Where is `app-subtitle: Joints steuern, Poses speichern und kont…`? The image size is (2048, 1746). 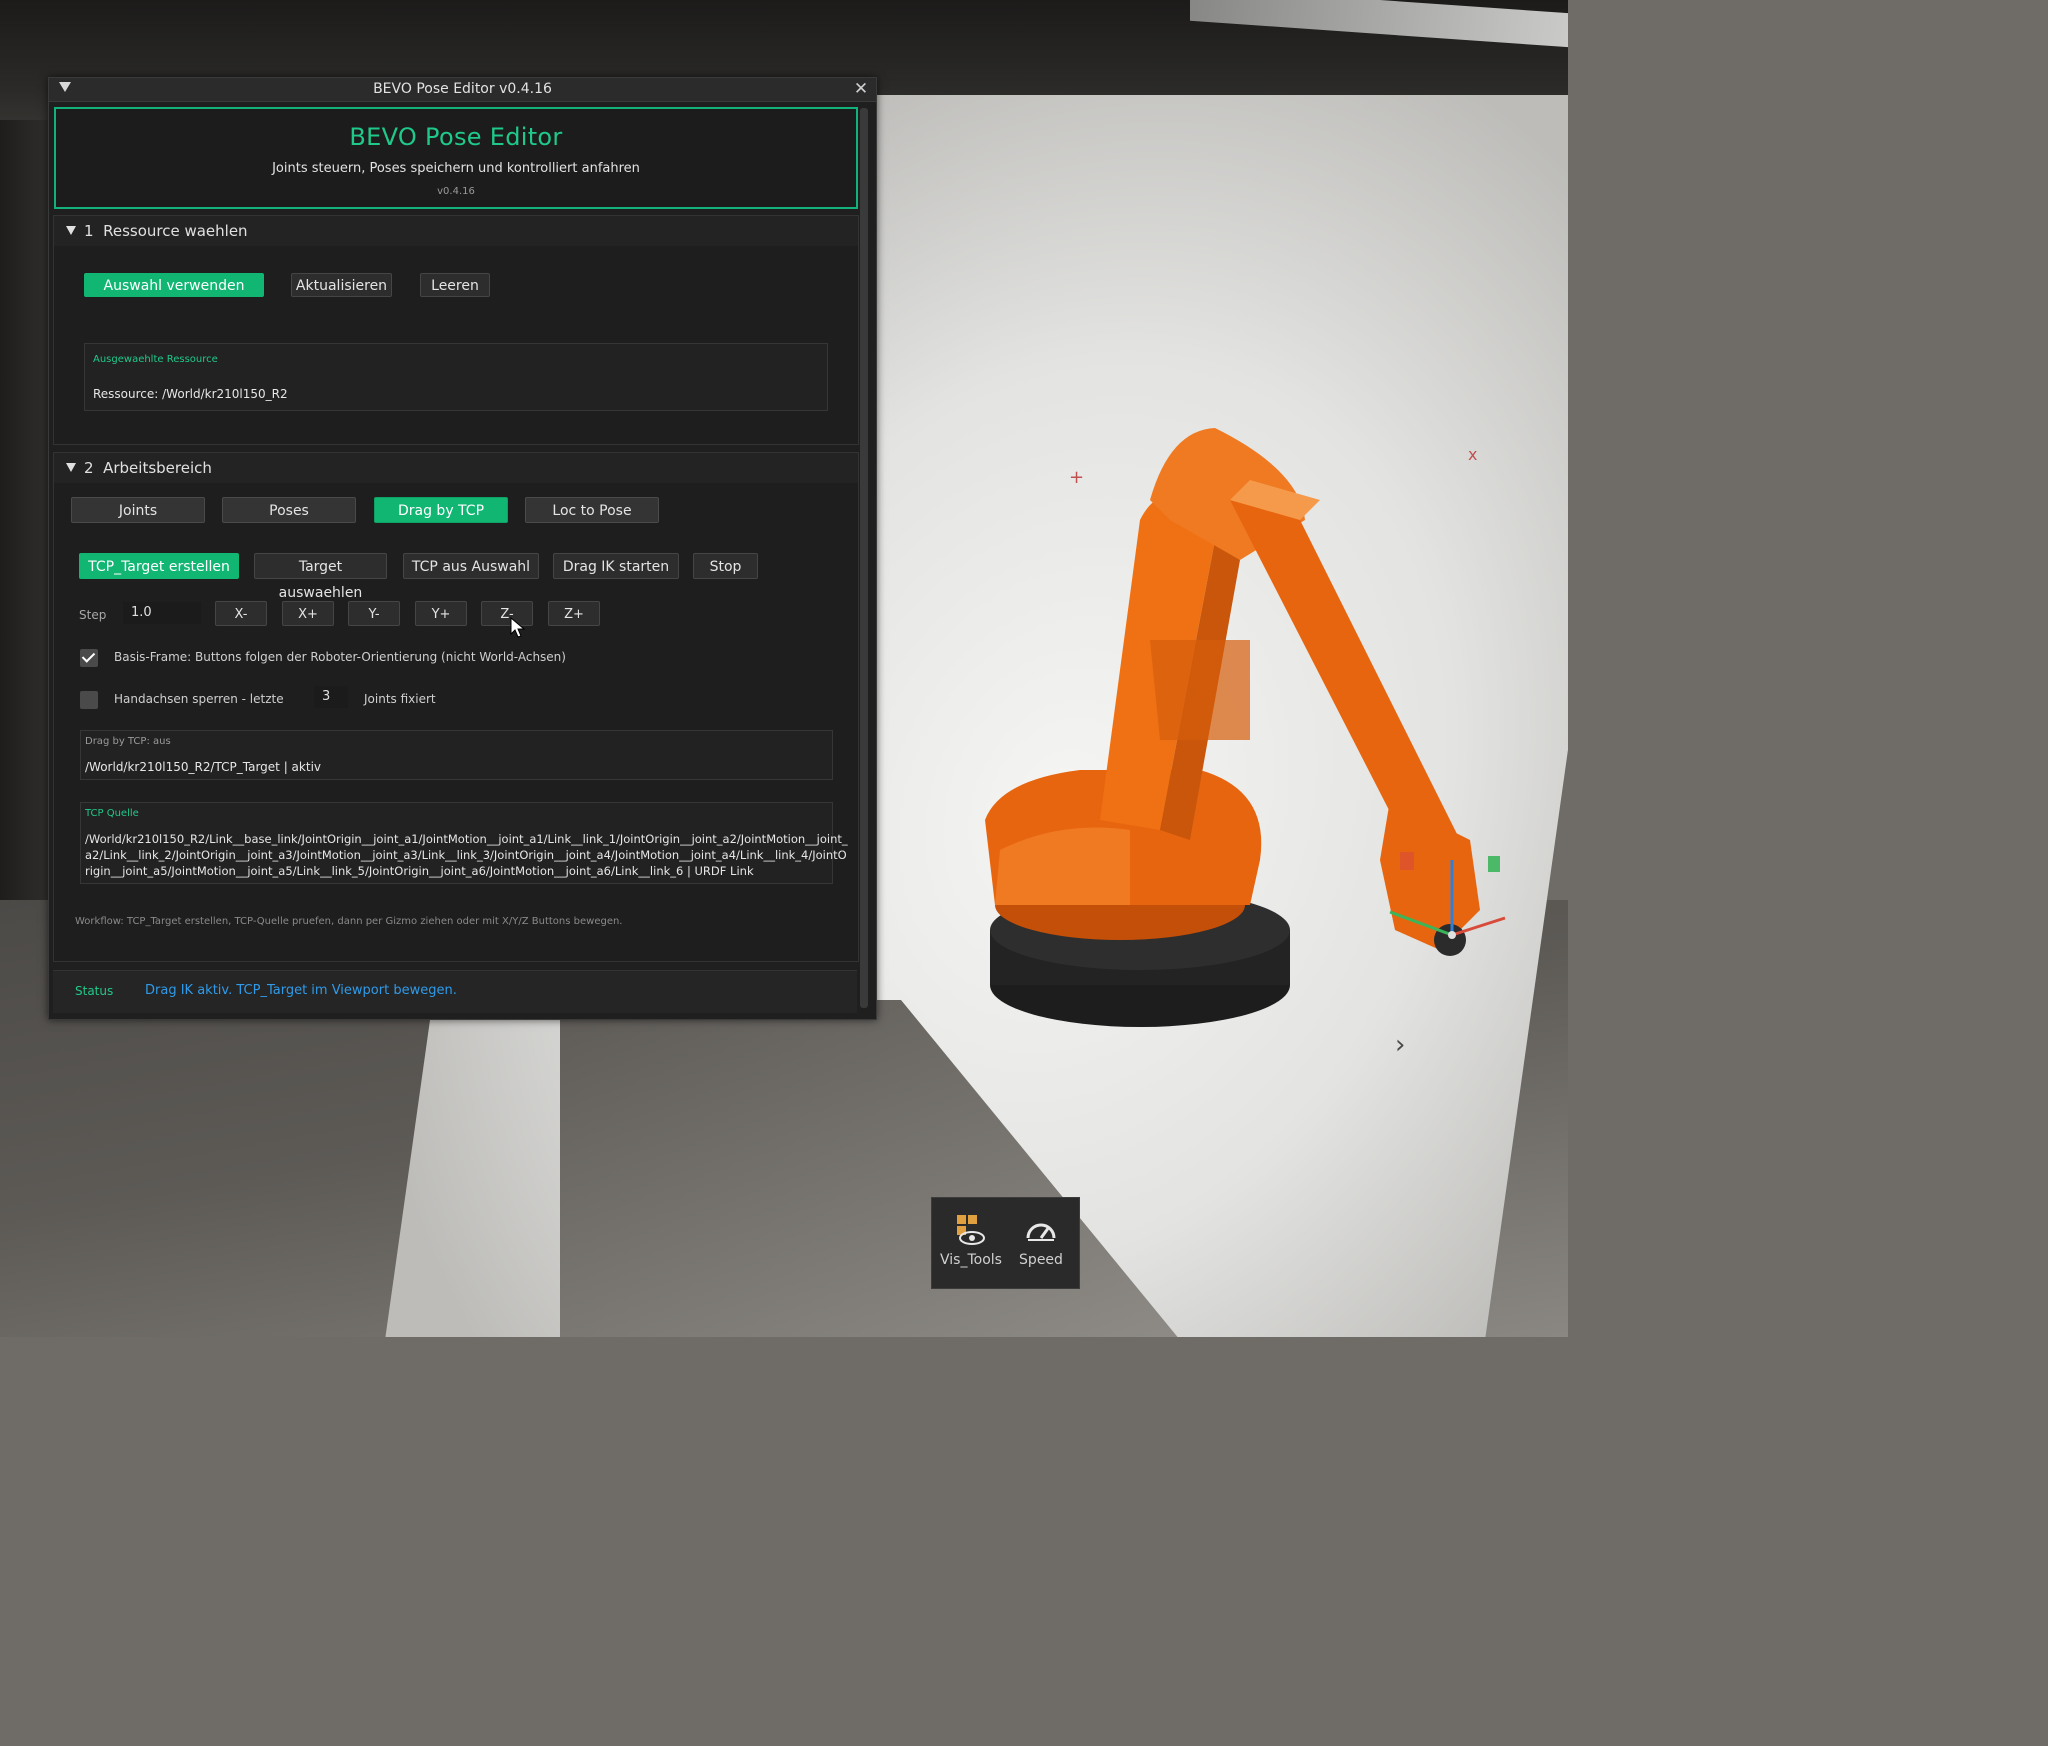
app-subtitle: Joints steuern, Poses speichern und kont… is located at coordinates (456, 168).